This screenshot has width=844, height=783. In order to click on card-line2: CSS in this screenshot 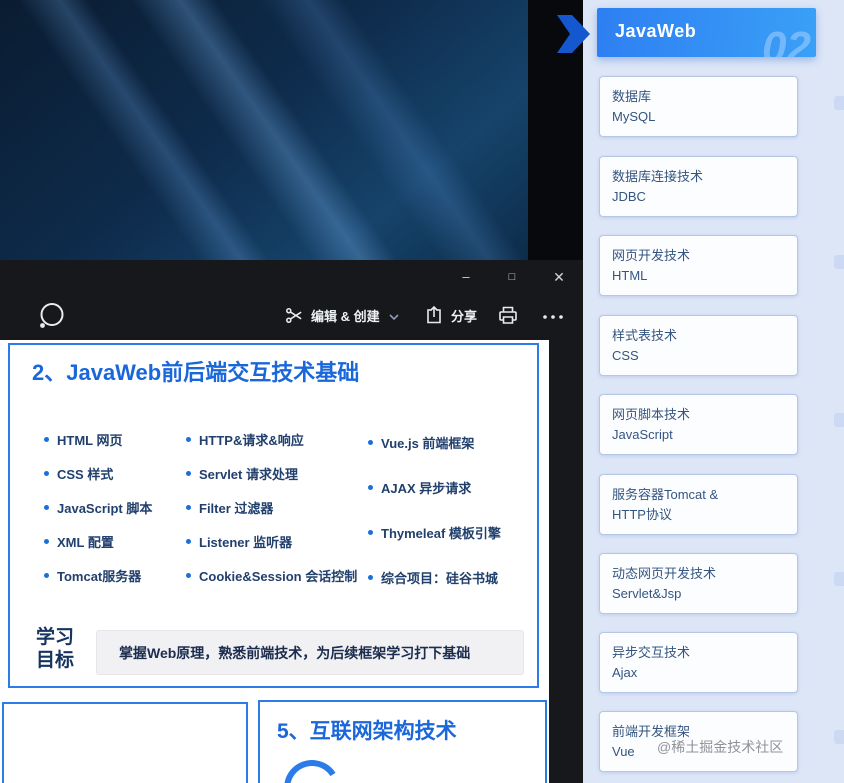, I will do `click(625, 355)`.